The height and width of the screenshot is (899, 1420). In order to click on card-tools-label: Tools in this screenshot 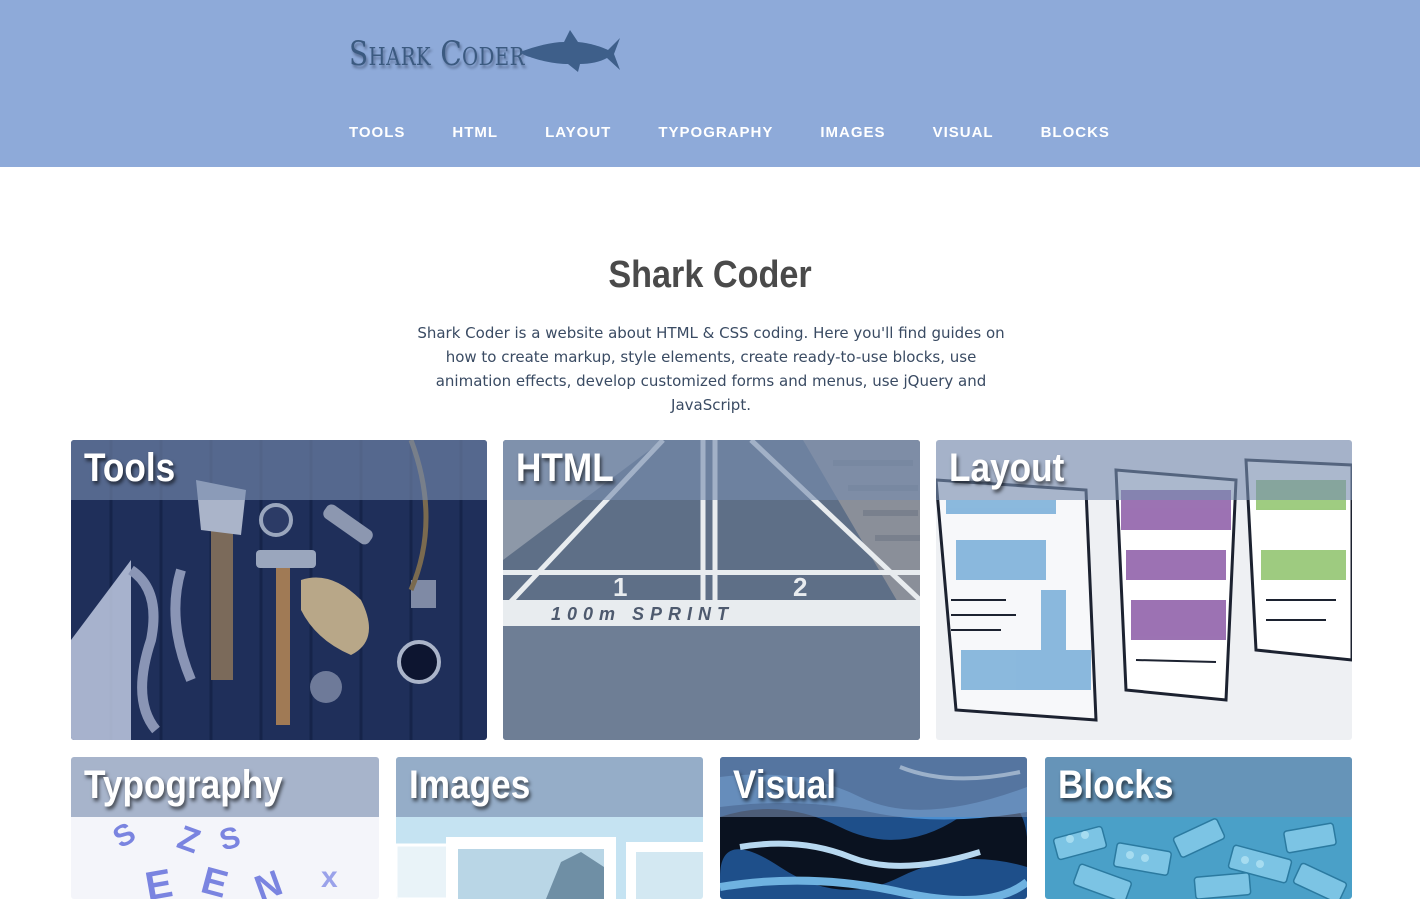, I will do `click(130, 468)`.